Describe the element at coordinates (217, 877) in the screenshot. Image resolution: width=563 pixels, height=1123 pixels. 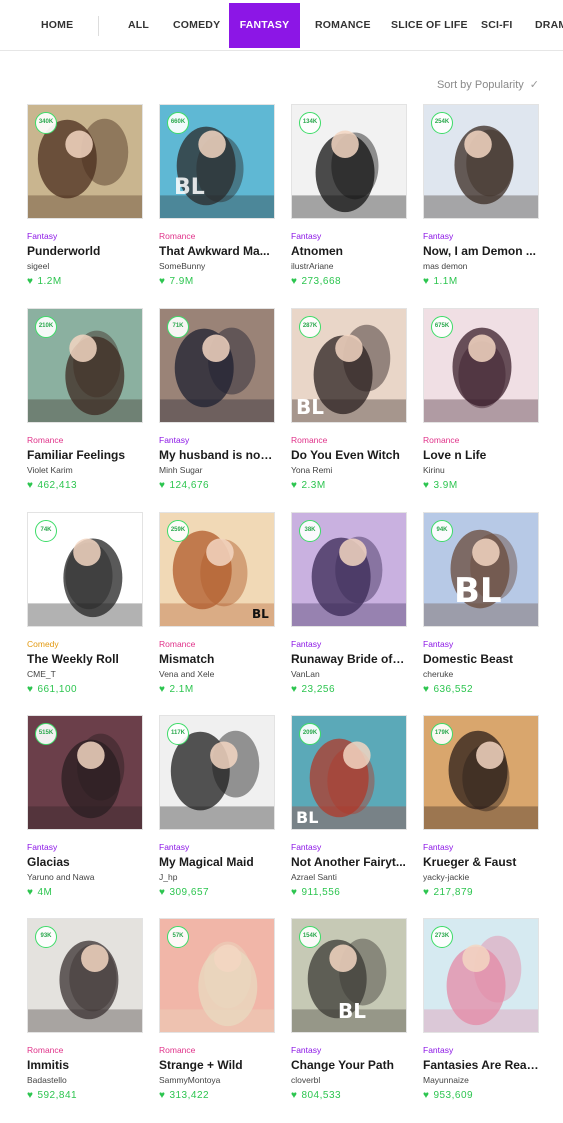
I see `comic-author: J_hp` at that location.